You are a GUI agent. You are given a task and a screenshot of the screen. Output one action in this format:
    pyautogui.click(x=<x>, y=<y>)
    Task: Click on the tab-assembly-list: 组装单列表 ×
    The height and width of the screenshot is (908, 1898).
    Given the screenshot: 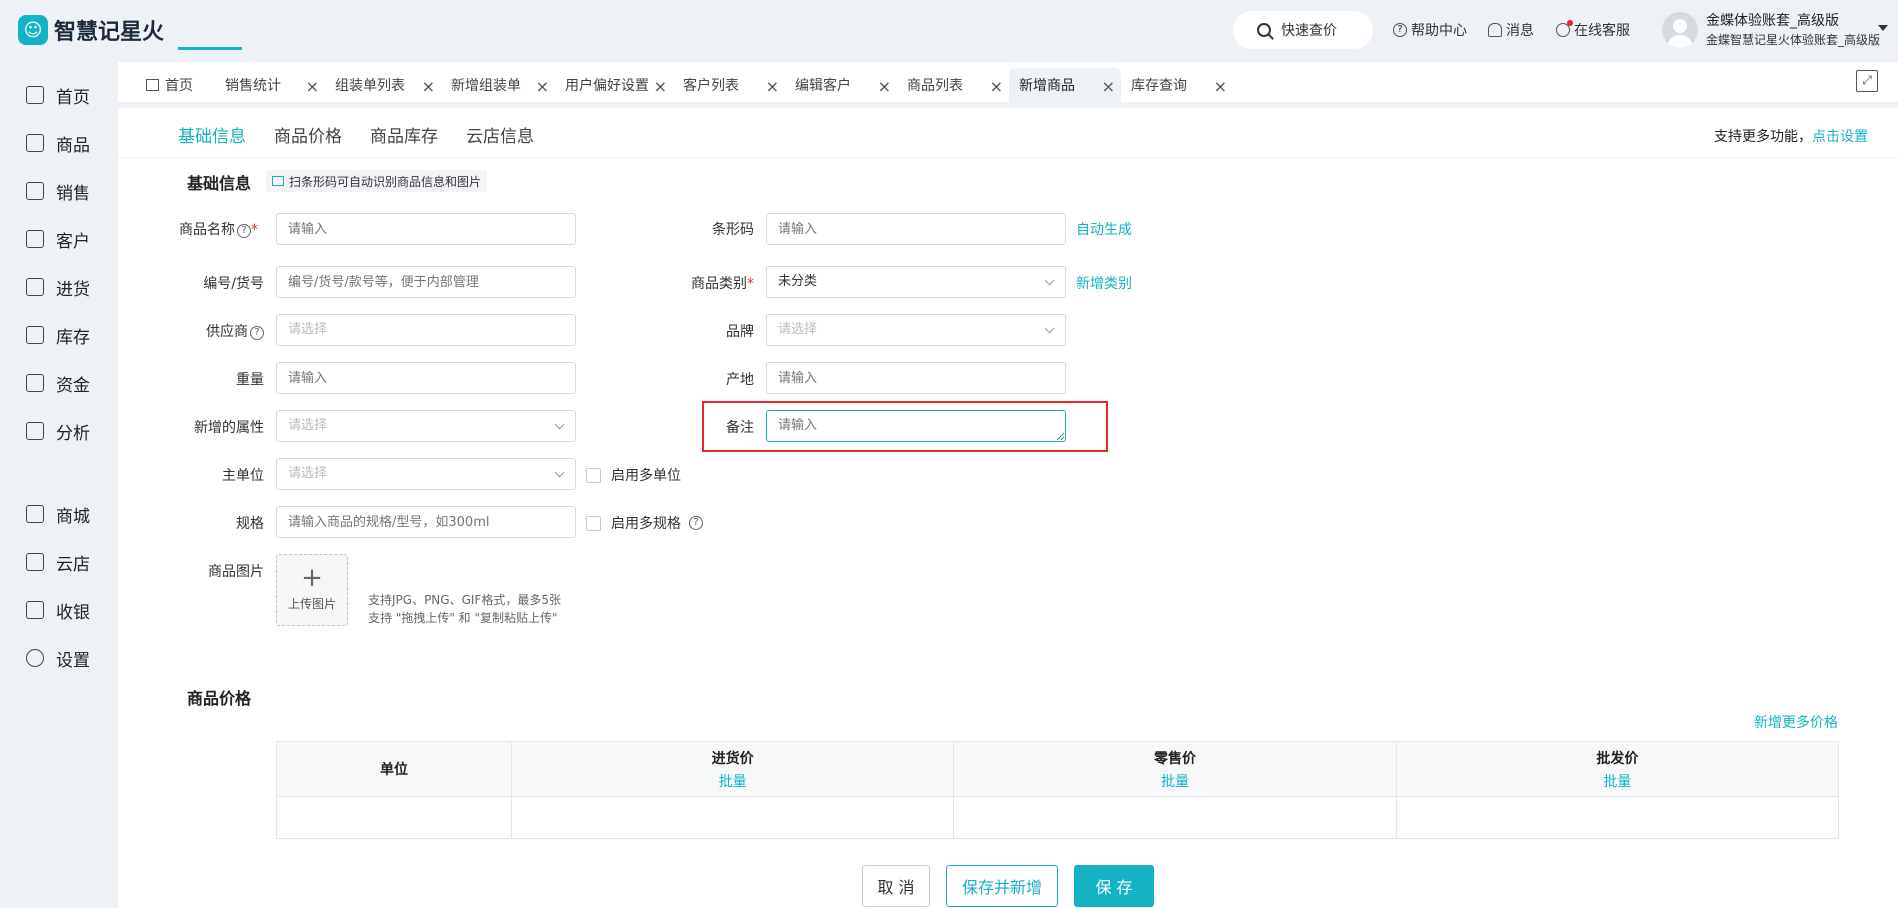 What is the action you would take?
    pyautogui.click(x=383, y=85)
    